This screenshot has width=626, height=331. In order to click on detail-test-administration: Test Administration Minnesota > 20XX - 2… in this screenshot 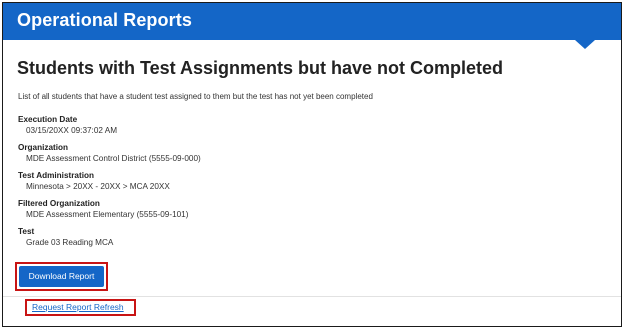, I will do `click(109, 184)`.